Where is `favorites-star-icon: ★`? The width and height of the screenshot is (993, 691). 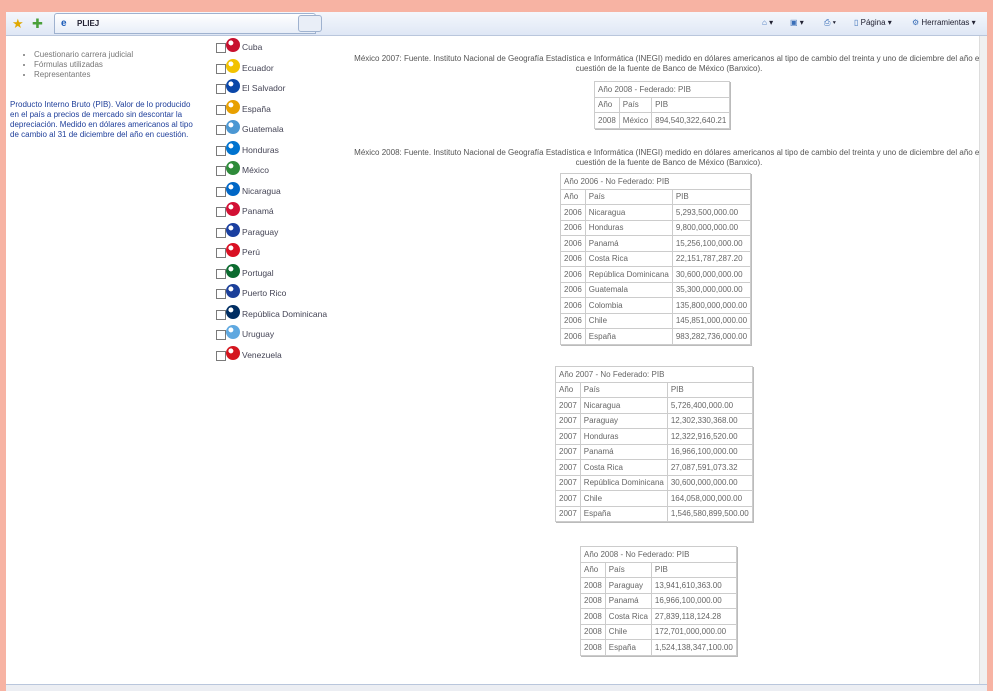
favorites-star-icon: ★ is located at coordinates (18, 24).